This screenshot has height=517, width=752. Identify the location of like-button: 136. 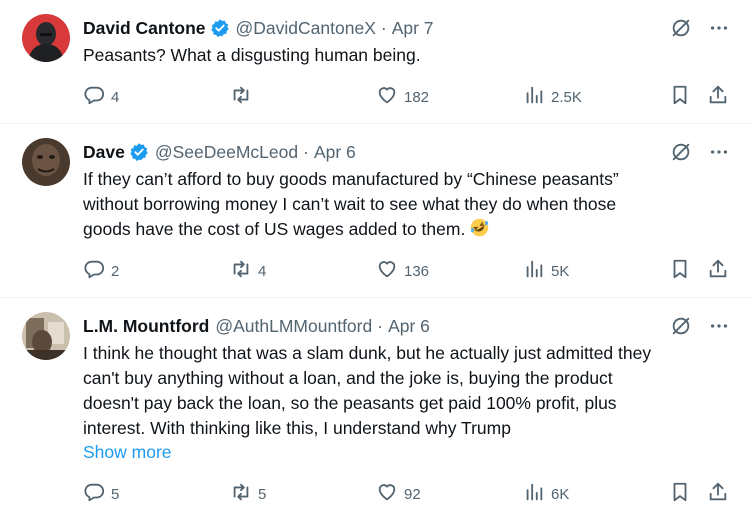
(402, 271).